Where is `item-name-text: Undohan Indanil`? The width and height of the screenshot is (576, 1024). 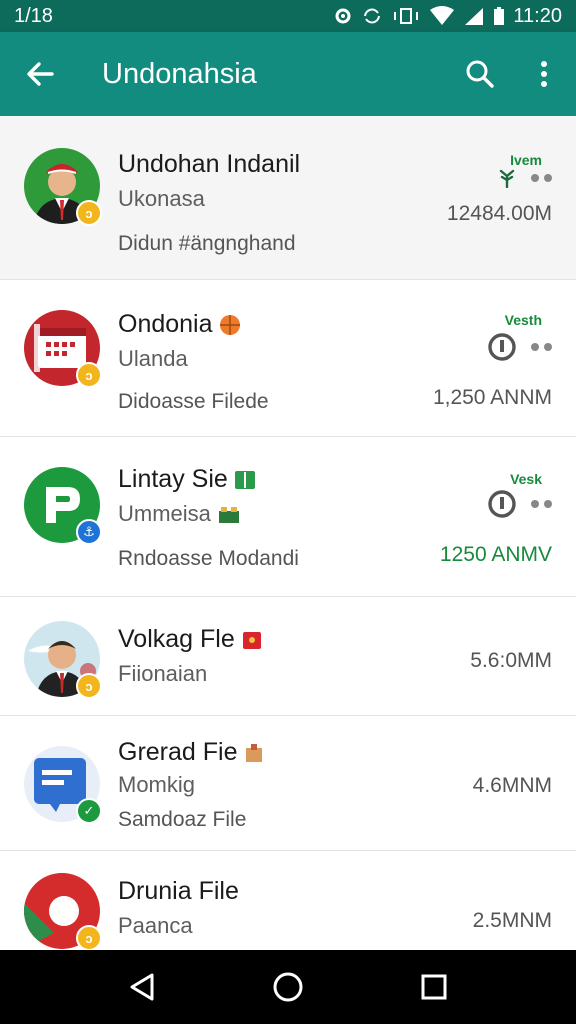
item-name-text: Undohan Indanil is located at coordinates (209, 164).